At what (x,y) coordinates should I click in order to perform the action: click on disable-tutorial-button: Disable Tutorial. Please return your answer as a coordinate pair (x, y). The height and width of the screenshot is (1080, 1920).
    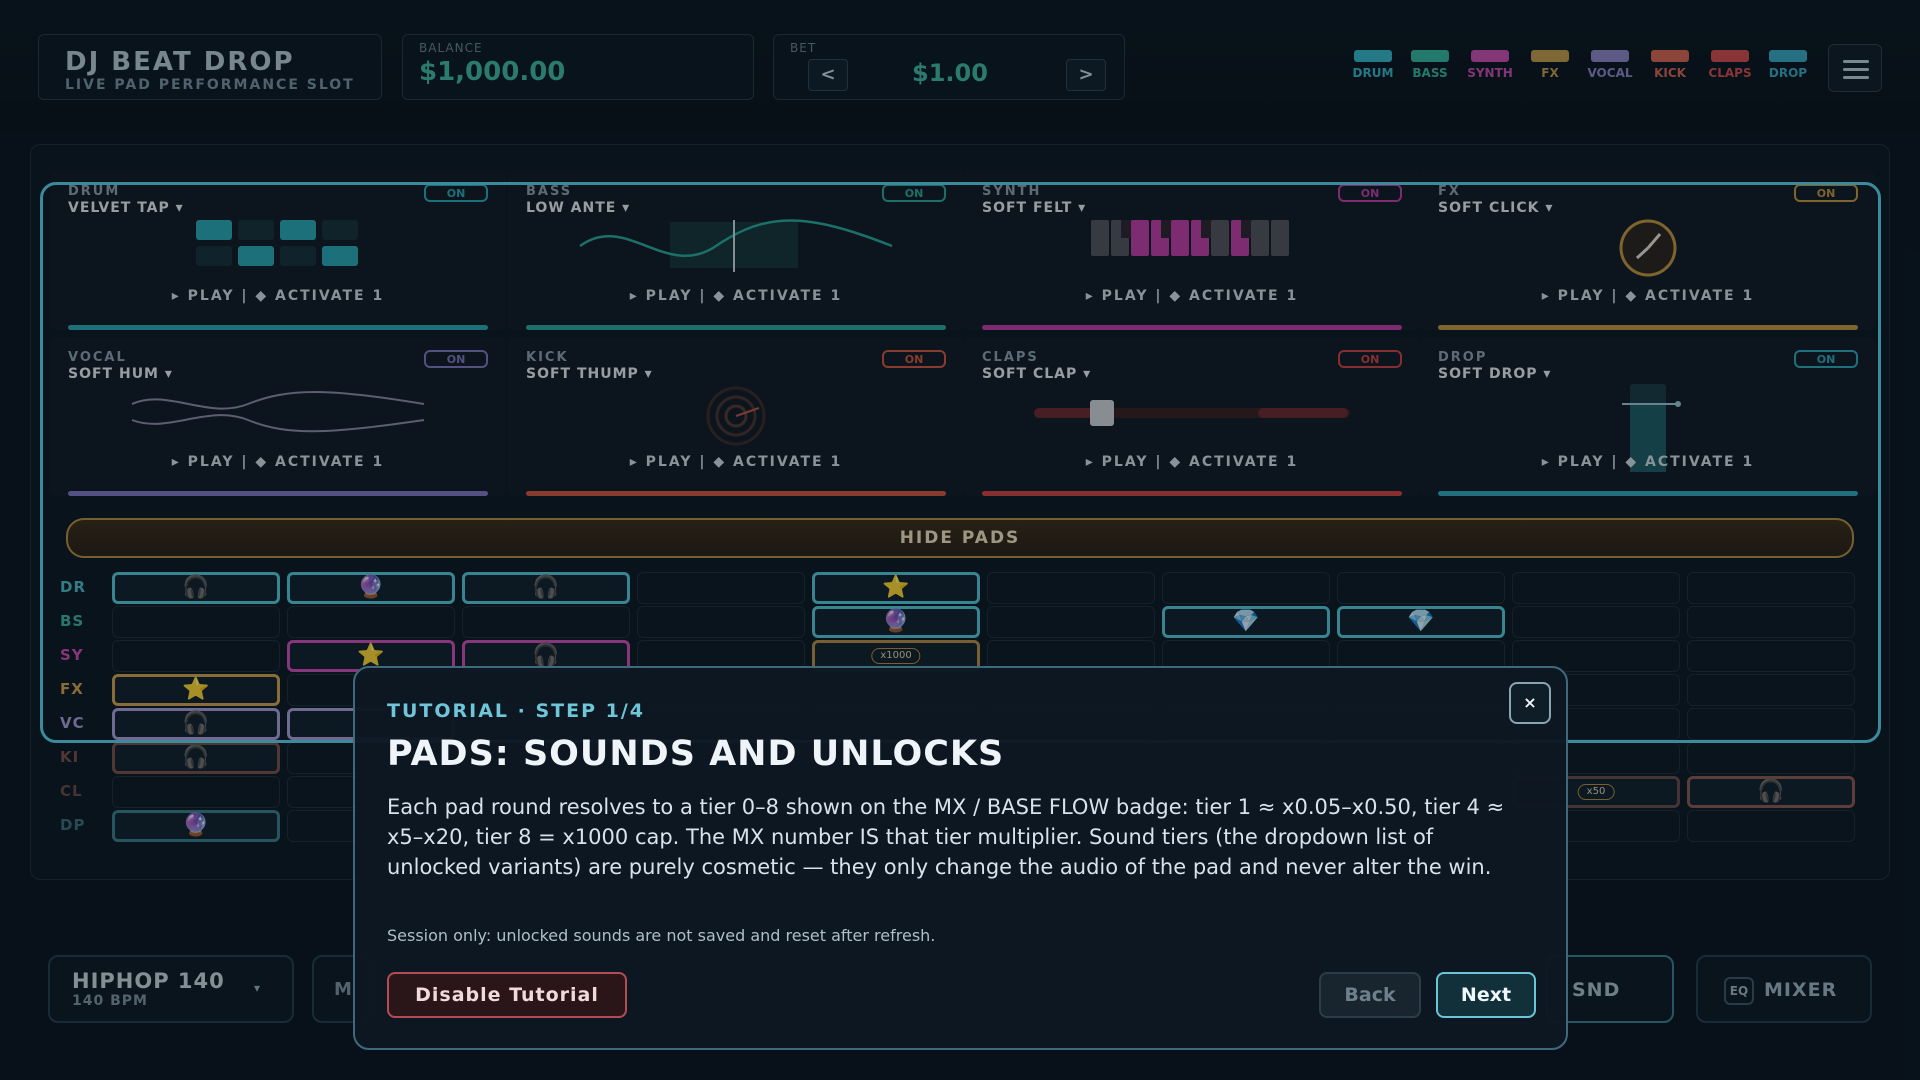
    Looking at the image, I should click on (507, 995).